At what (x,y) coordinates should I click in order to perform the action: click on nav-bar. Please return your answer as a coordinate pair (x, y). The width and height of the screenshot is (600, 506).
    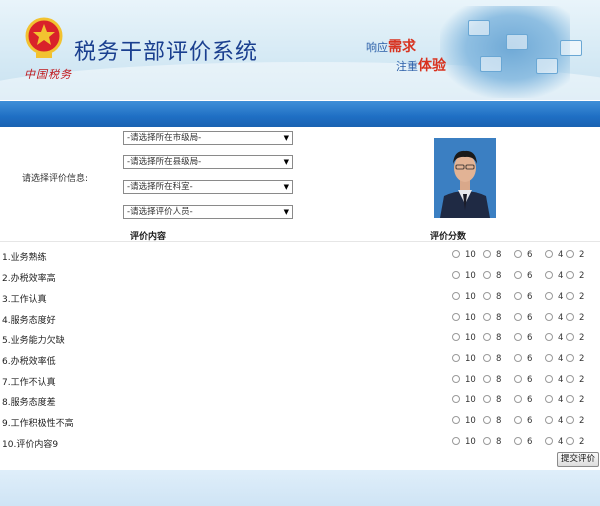
    Looking at the image, I should click on (300, 114).